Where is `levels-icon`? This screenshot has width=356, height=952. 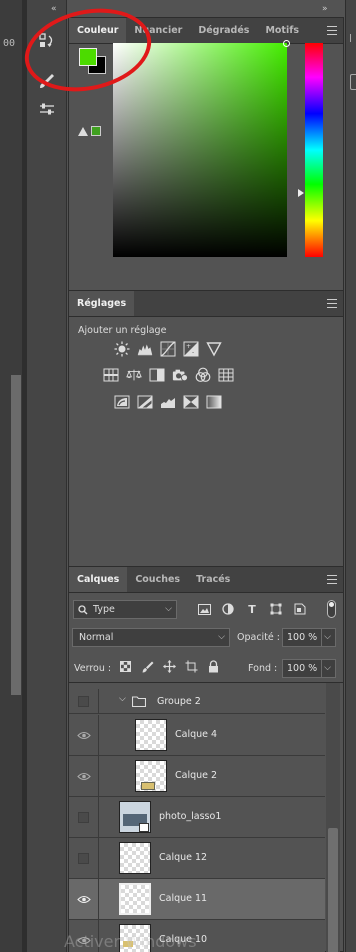 levels-icon is located at coordinates (145, 349).